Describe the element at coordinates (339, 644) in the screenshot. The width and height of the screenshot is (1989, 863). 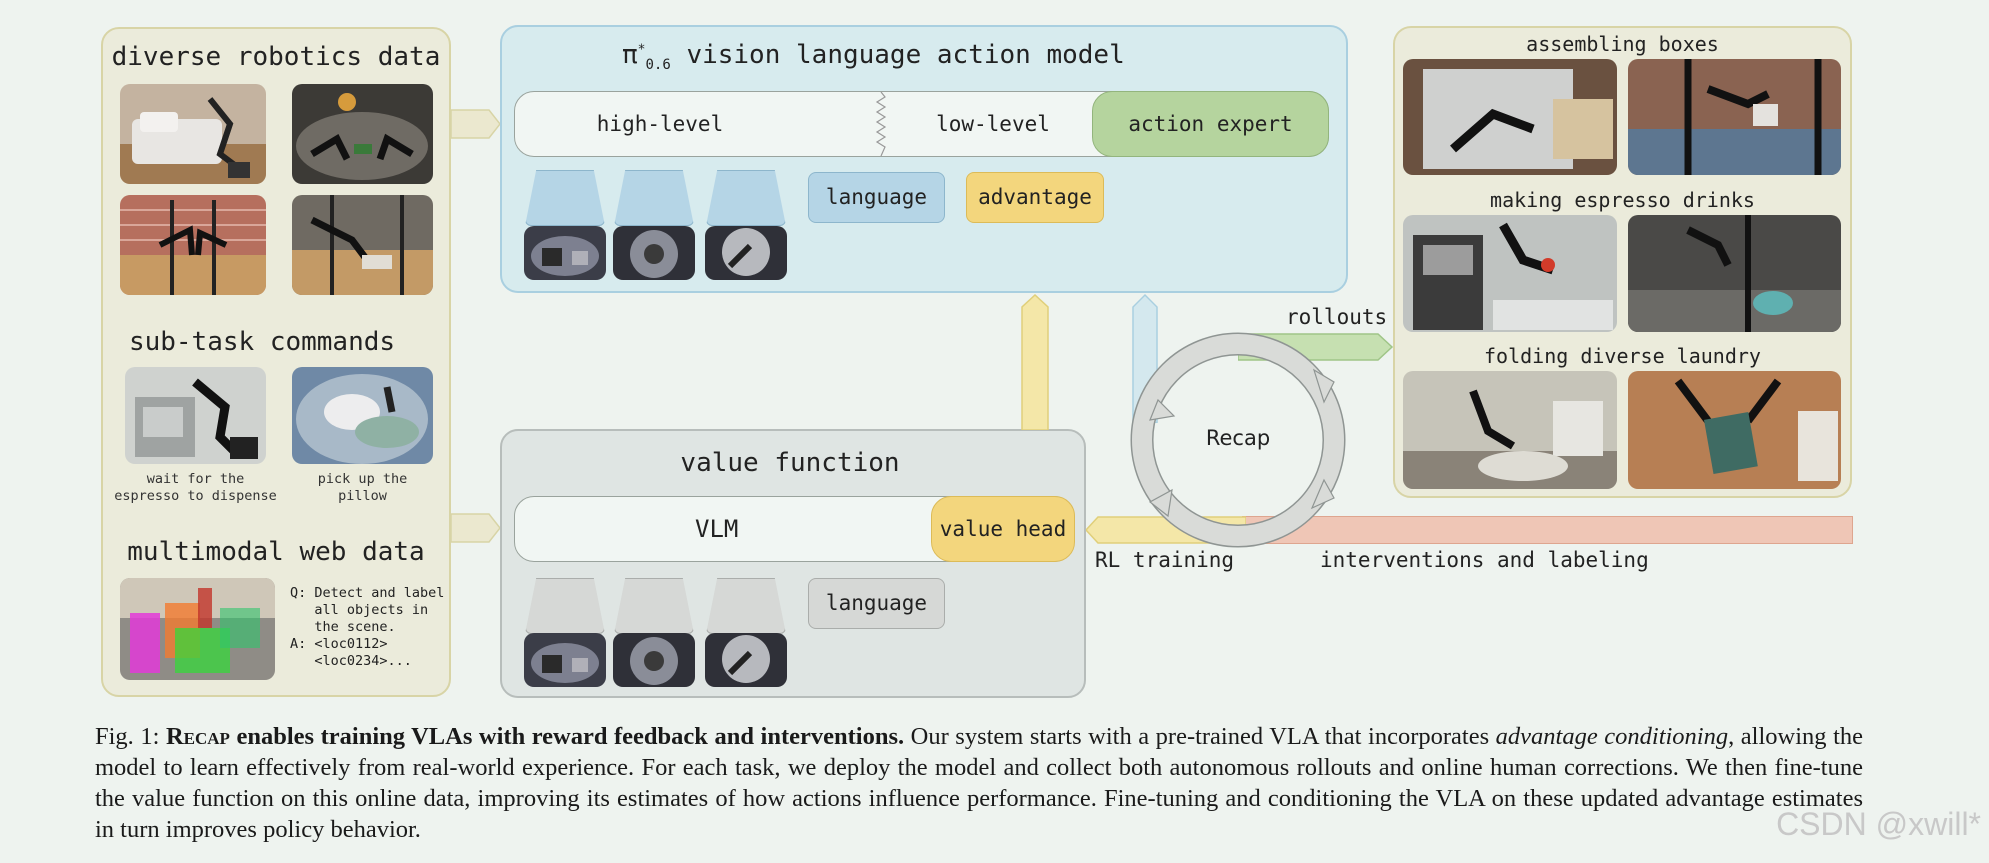
I see `qa-line: A: <loc0112>` at that location.